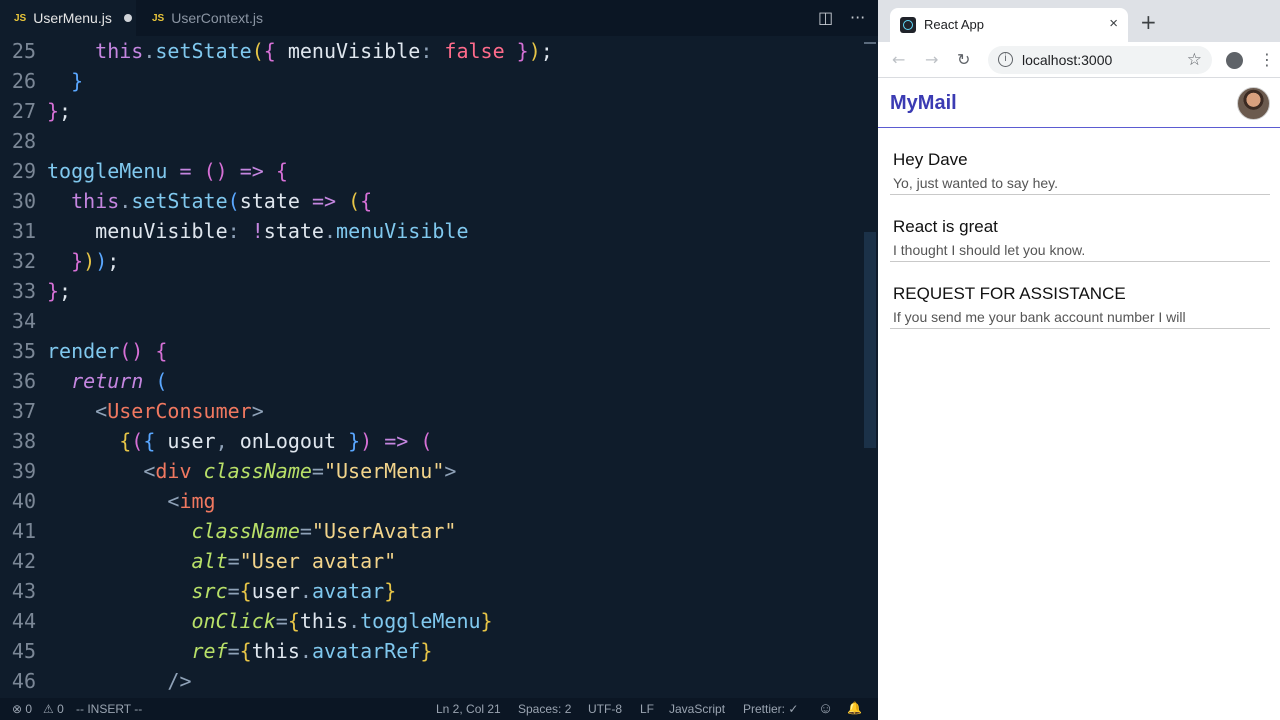 The height and width of the screenshot is (720, 1280). Describe the element at coordinates (23, 441) in the screenshot. I see `line-number: 38` at that location.